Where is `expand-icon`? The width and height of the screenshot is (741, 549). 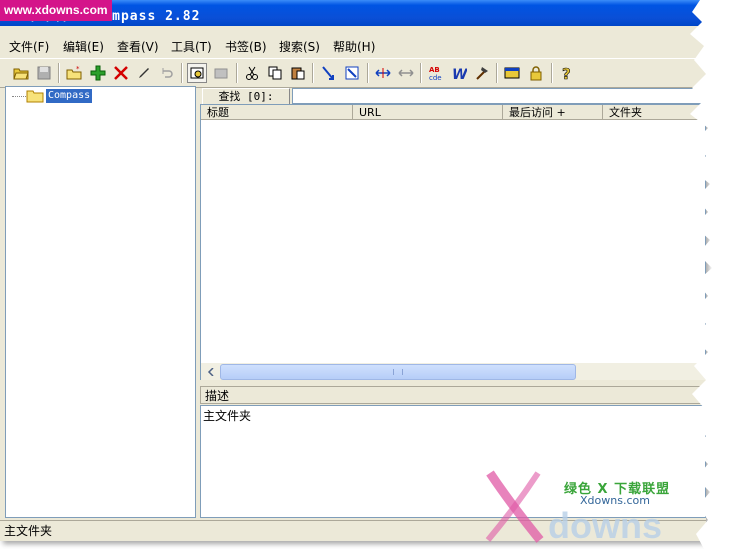
expand-icon is located at coordinates (383, 73).